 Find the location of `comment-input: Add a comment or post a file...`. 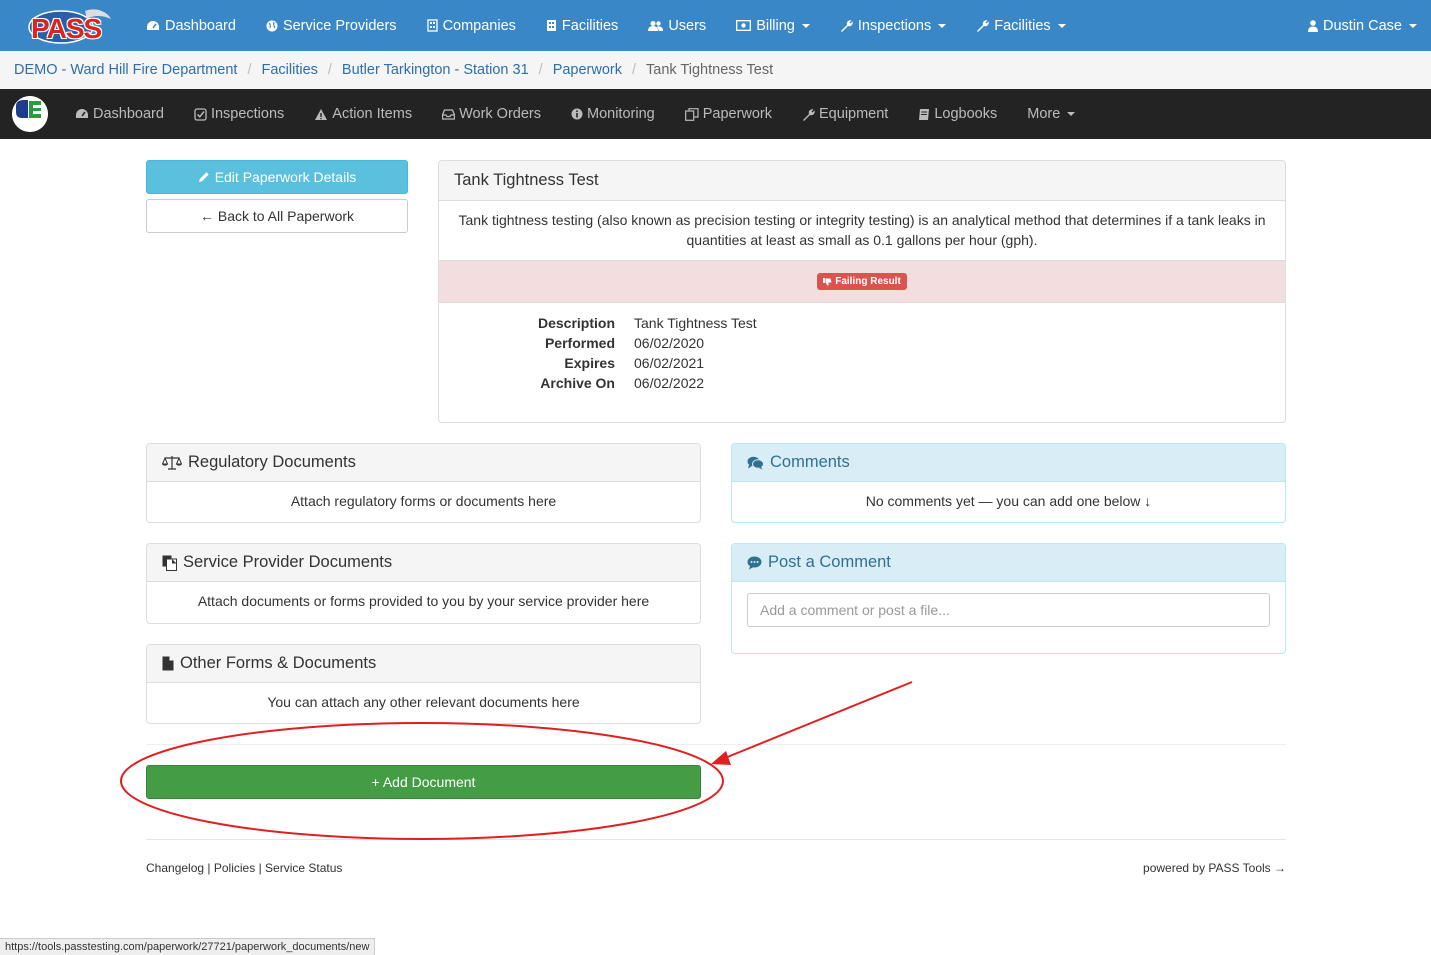

comment-input: Add a comment or post a file... is located at coordinates (1008, 610).